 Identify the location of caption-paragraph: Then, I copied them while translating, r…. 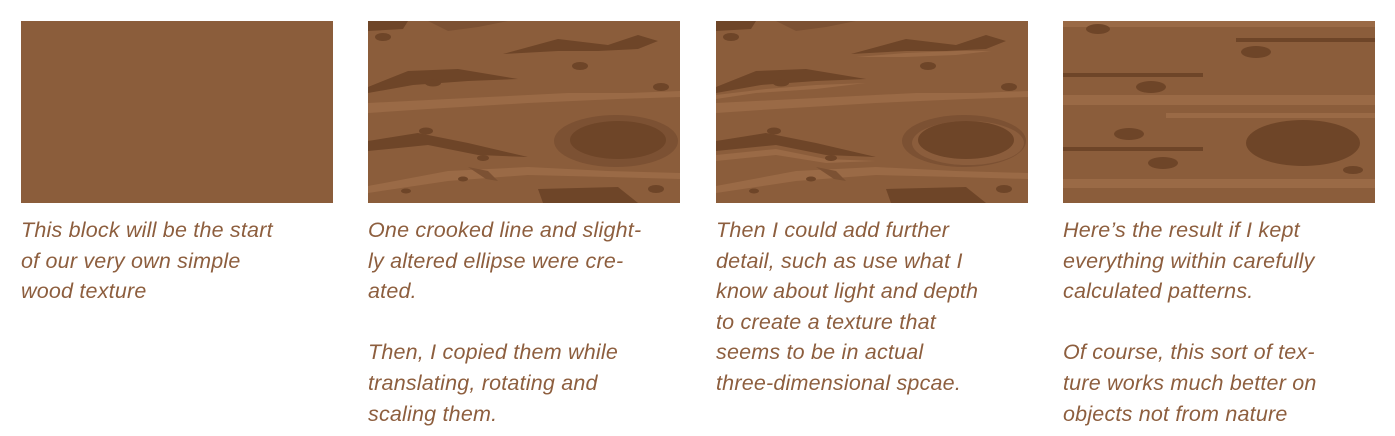
(493, 383).